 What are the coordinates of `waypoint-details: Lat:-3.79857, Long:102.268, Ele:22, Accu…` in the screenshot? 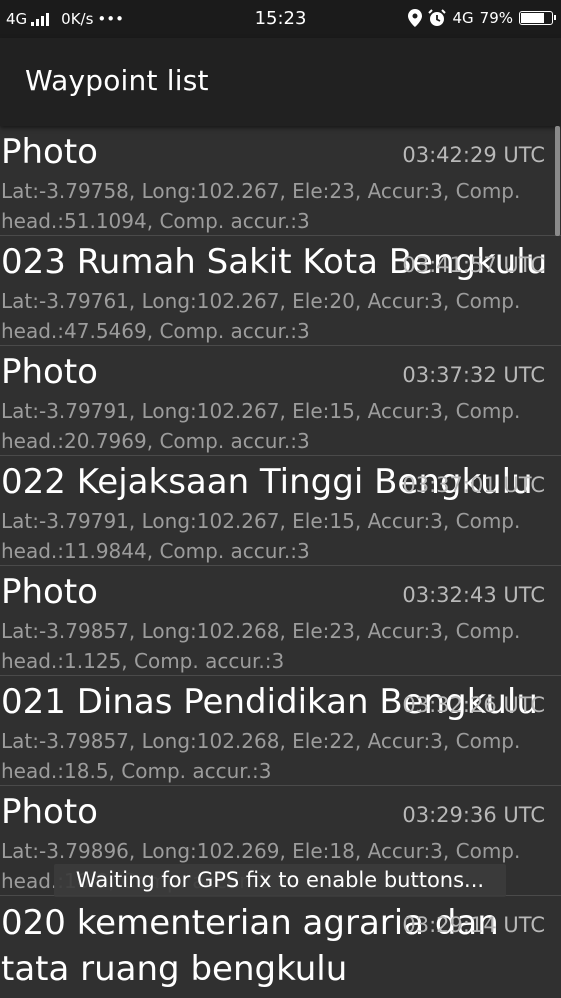 It's located at (261, 756).